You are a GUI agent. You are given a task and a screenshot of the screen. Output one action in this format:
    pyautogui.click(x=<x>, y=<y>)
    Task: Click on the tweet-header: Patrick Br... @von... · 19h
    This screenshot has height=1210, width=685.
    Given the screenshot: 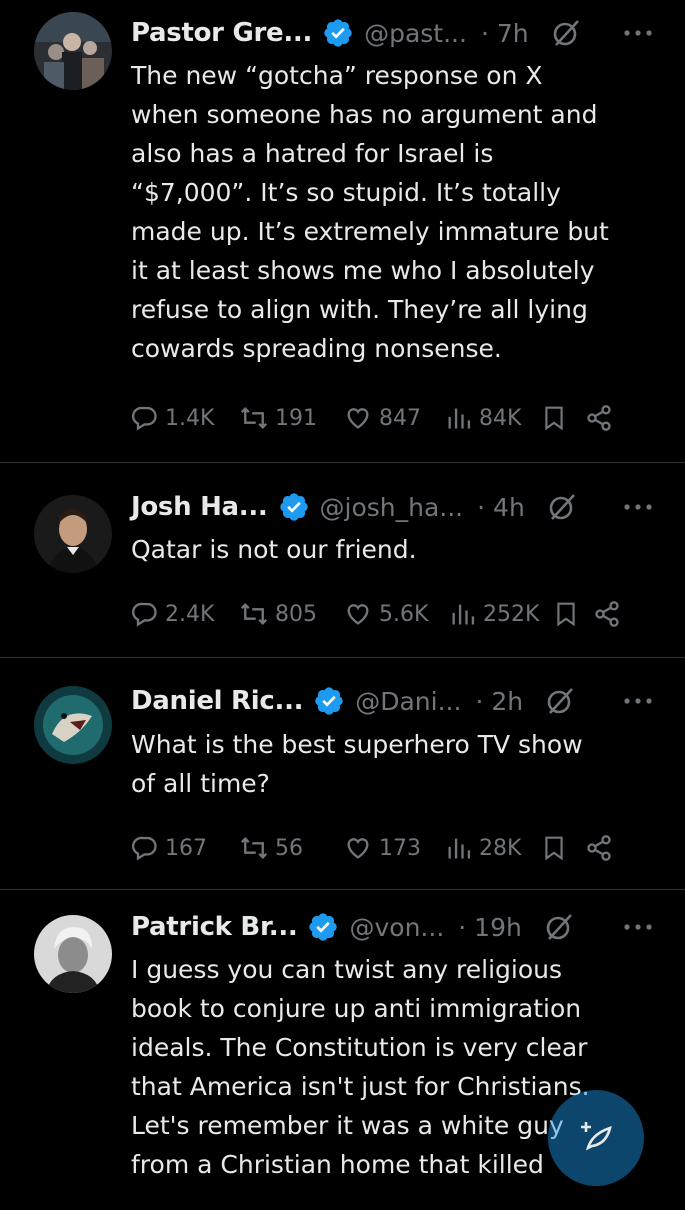 What is the action you would take?
    pyautogui.click(x=393, y=927)
    